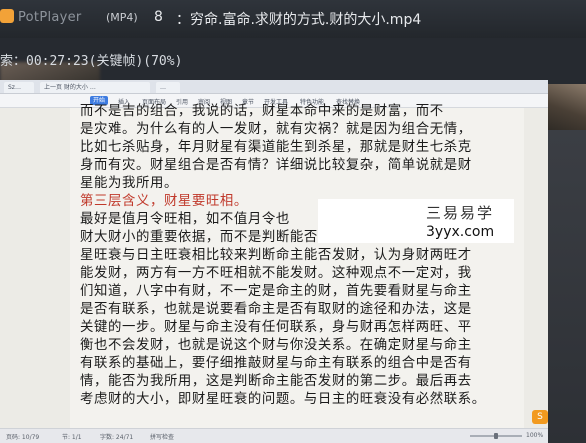 This screenshot has height=443, width=586. What do you see at coordinates (565, 107) in the screenshot?
I see `presenter-webcam-overlay` at bounding box center [565, 107].